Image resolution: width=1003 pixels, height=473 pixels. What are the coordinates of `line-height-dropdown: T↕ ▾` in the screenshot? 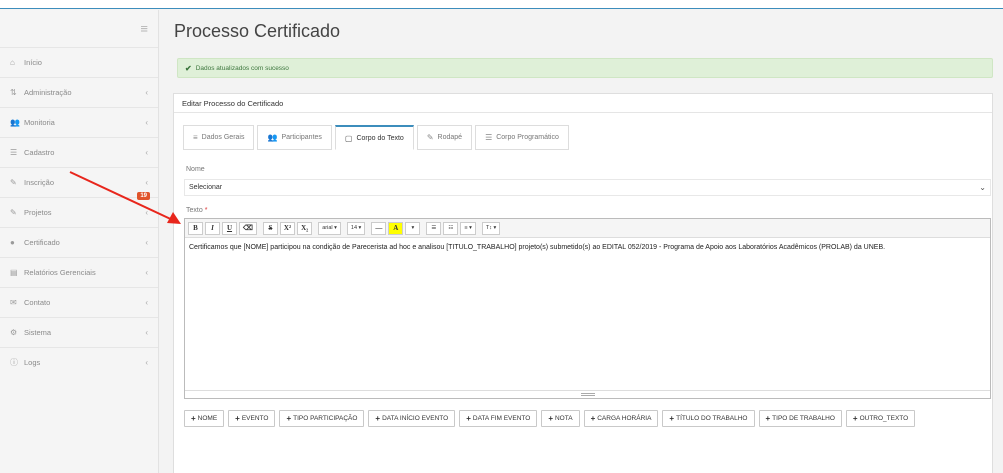 It's located at (491, 228).